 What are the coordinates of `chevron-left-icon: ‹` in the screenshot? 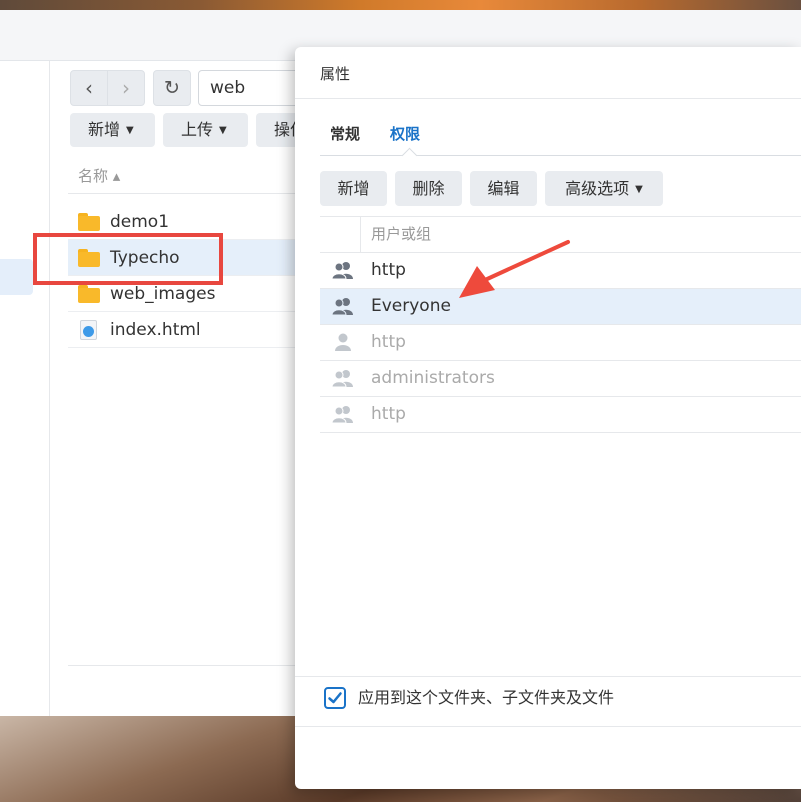 It's located at (89, 88).